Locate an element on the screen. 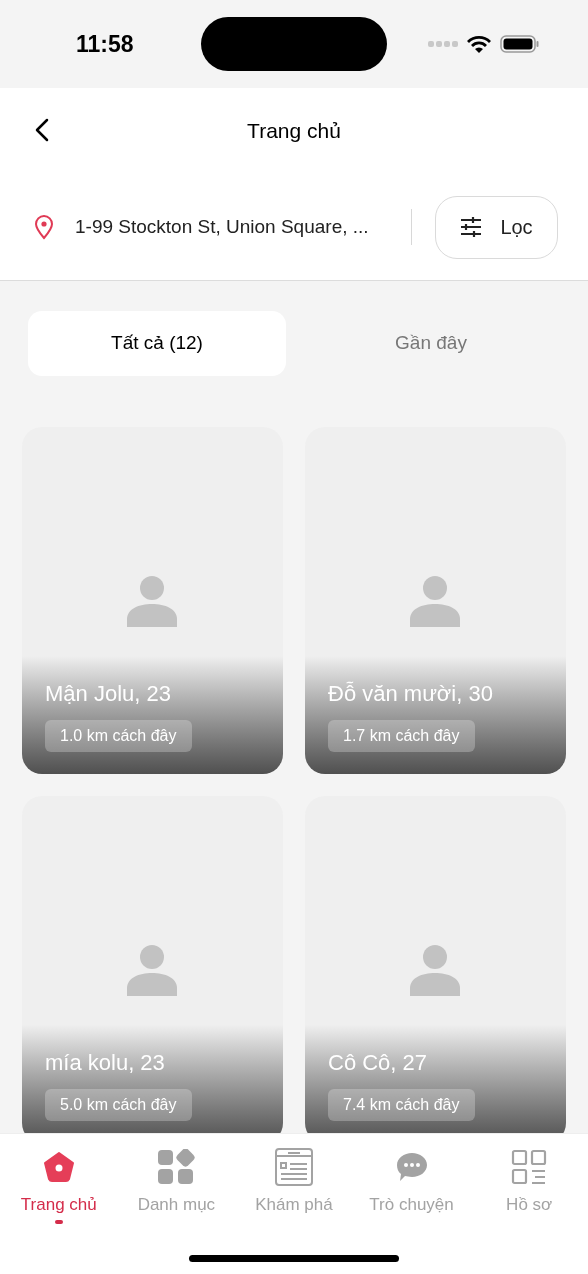  categories-icon is located at coordinates (176, 1167).